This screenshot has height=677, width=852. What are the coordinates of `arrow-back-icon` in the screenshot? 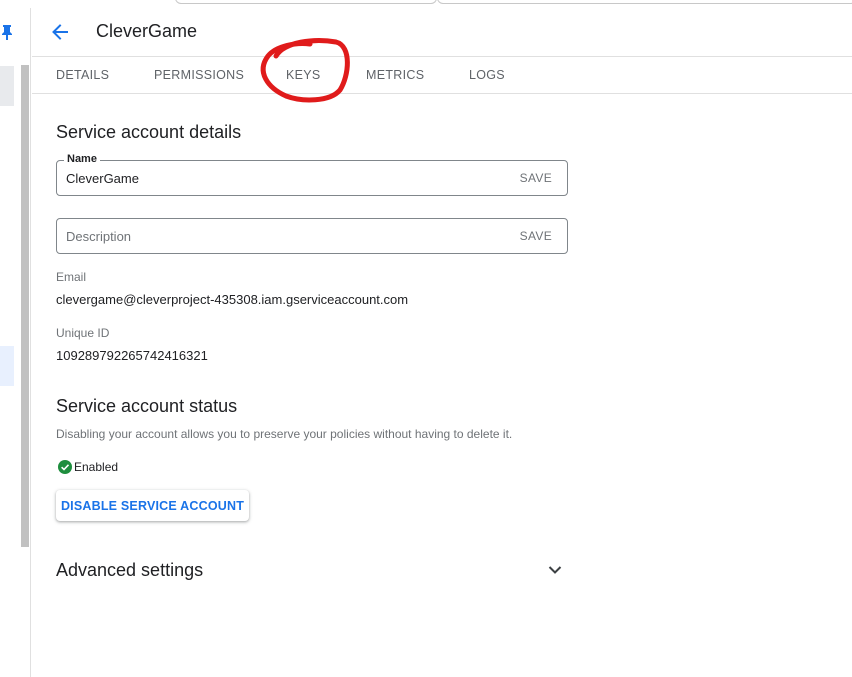 It's located at (60, 32).